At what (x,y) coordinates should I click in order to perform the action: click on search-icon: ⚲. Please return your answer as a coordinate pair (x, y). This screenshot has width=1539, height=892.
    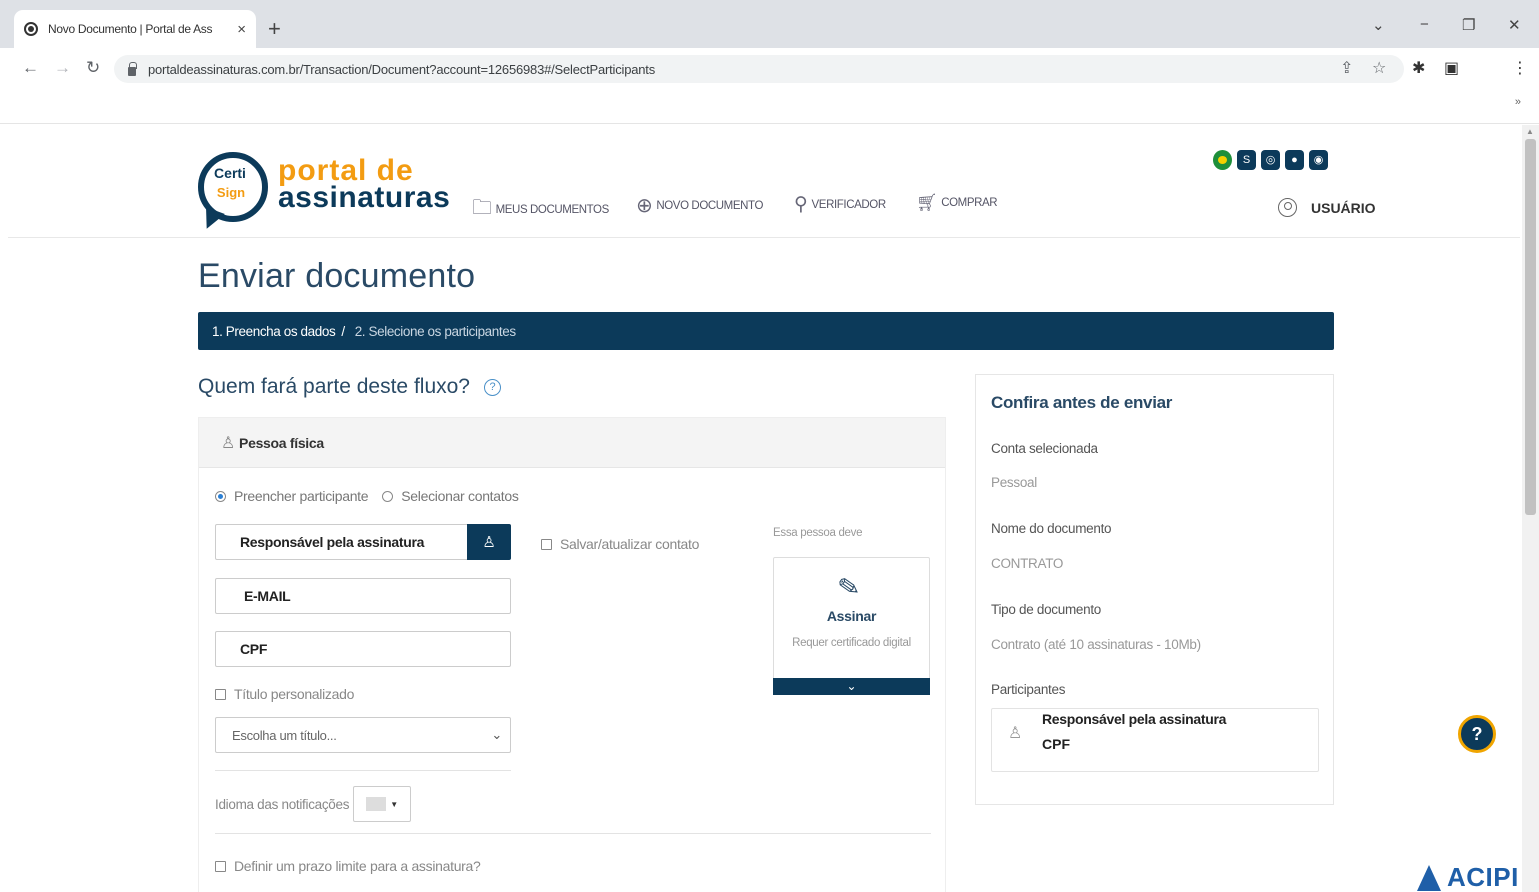
    Looking at the image, I should click on (801, 204).